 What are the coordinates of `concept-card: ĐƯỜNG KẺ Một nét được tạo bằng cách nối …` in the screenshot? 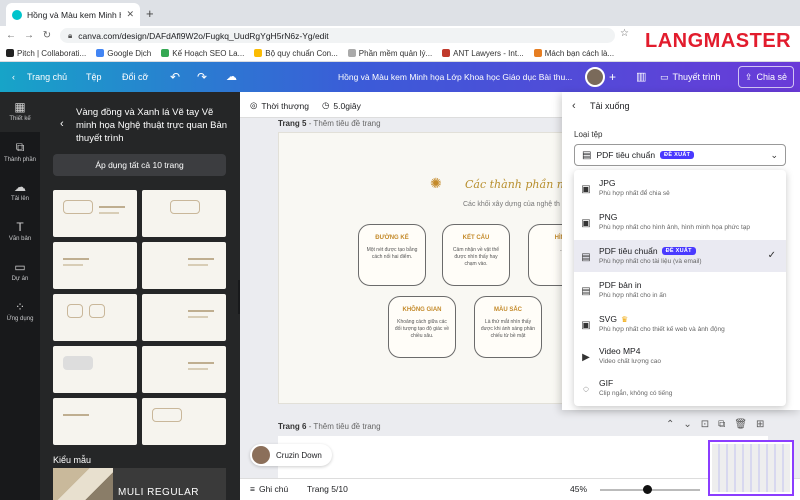 It's located at (392, 255).